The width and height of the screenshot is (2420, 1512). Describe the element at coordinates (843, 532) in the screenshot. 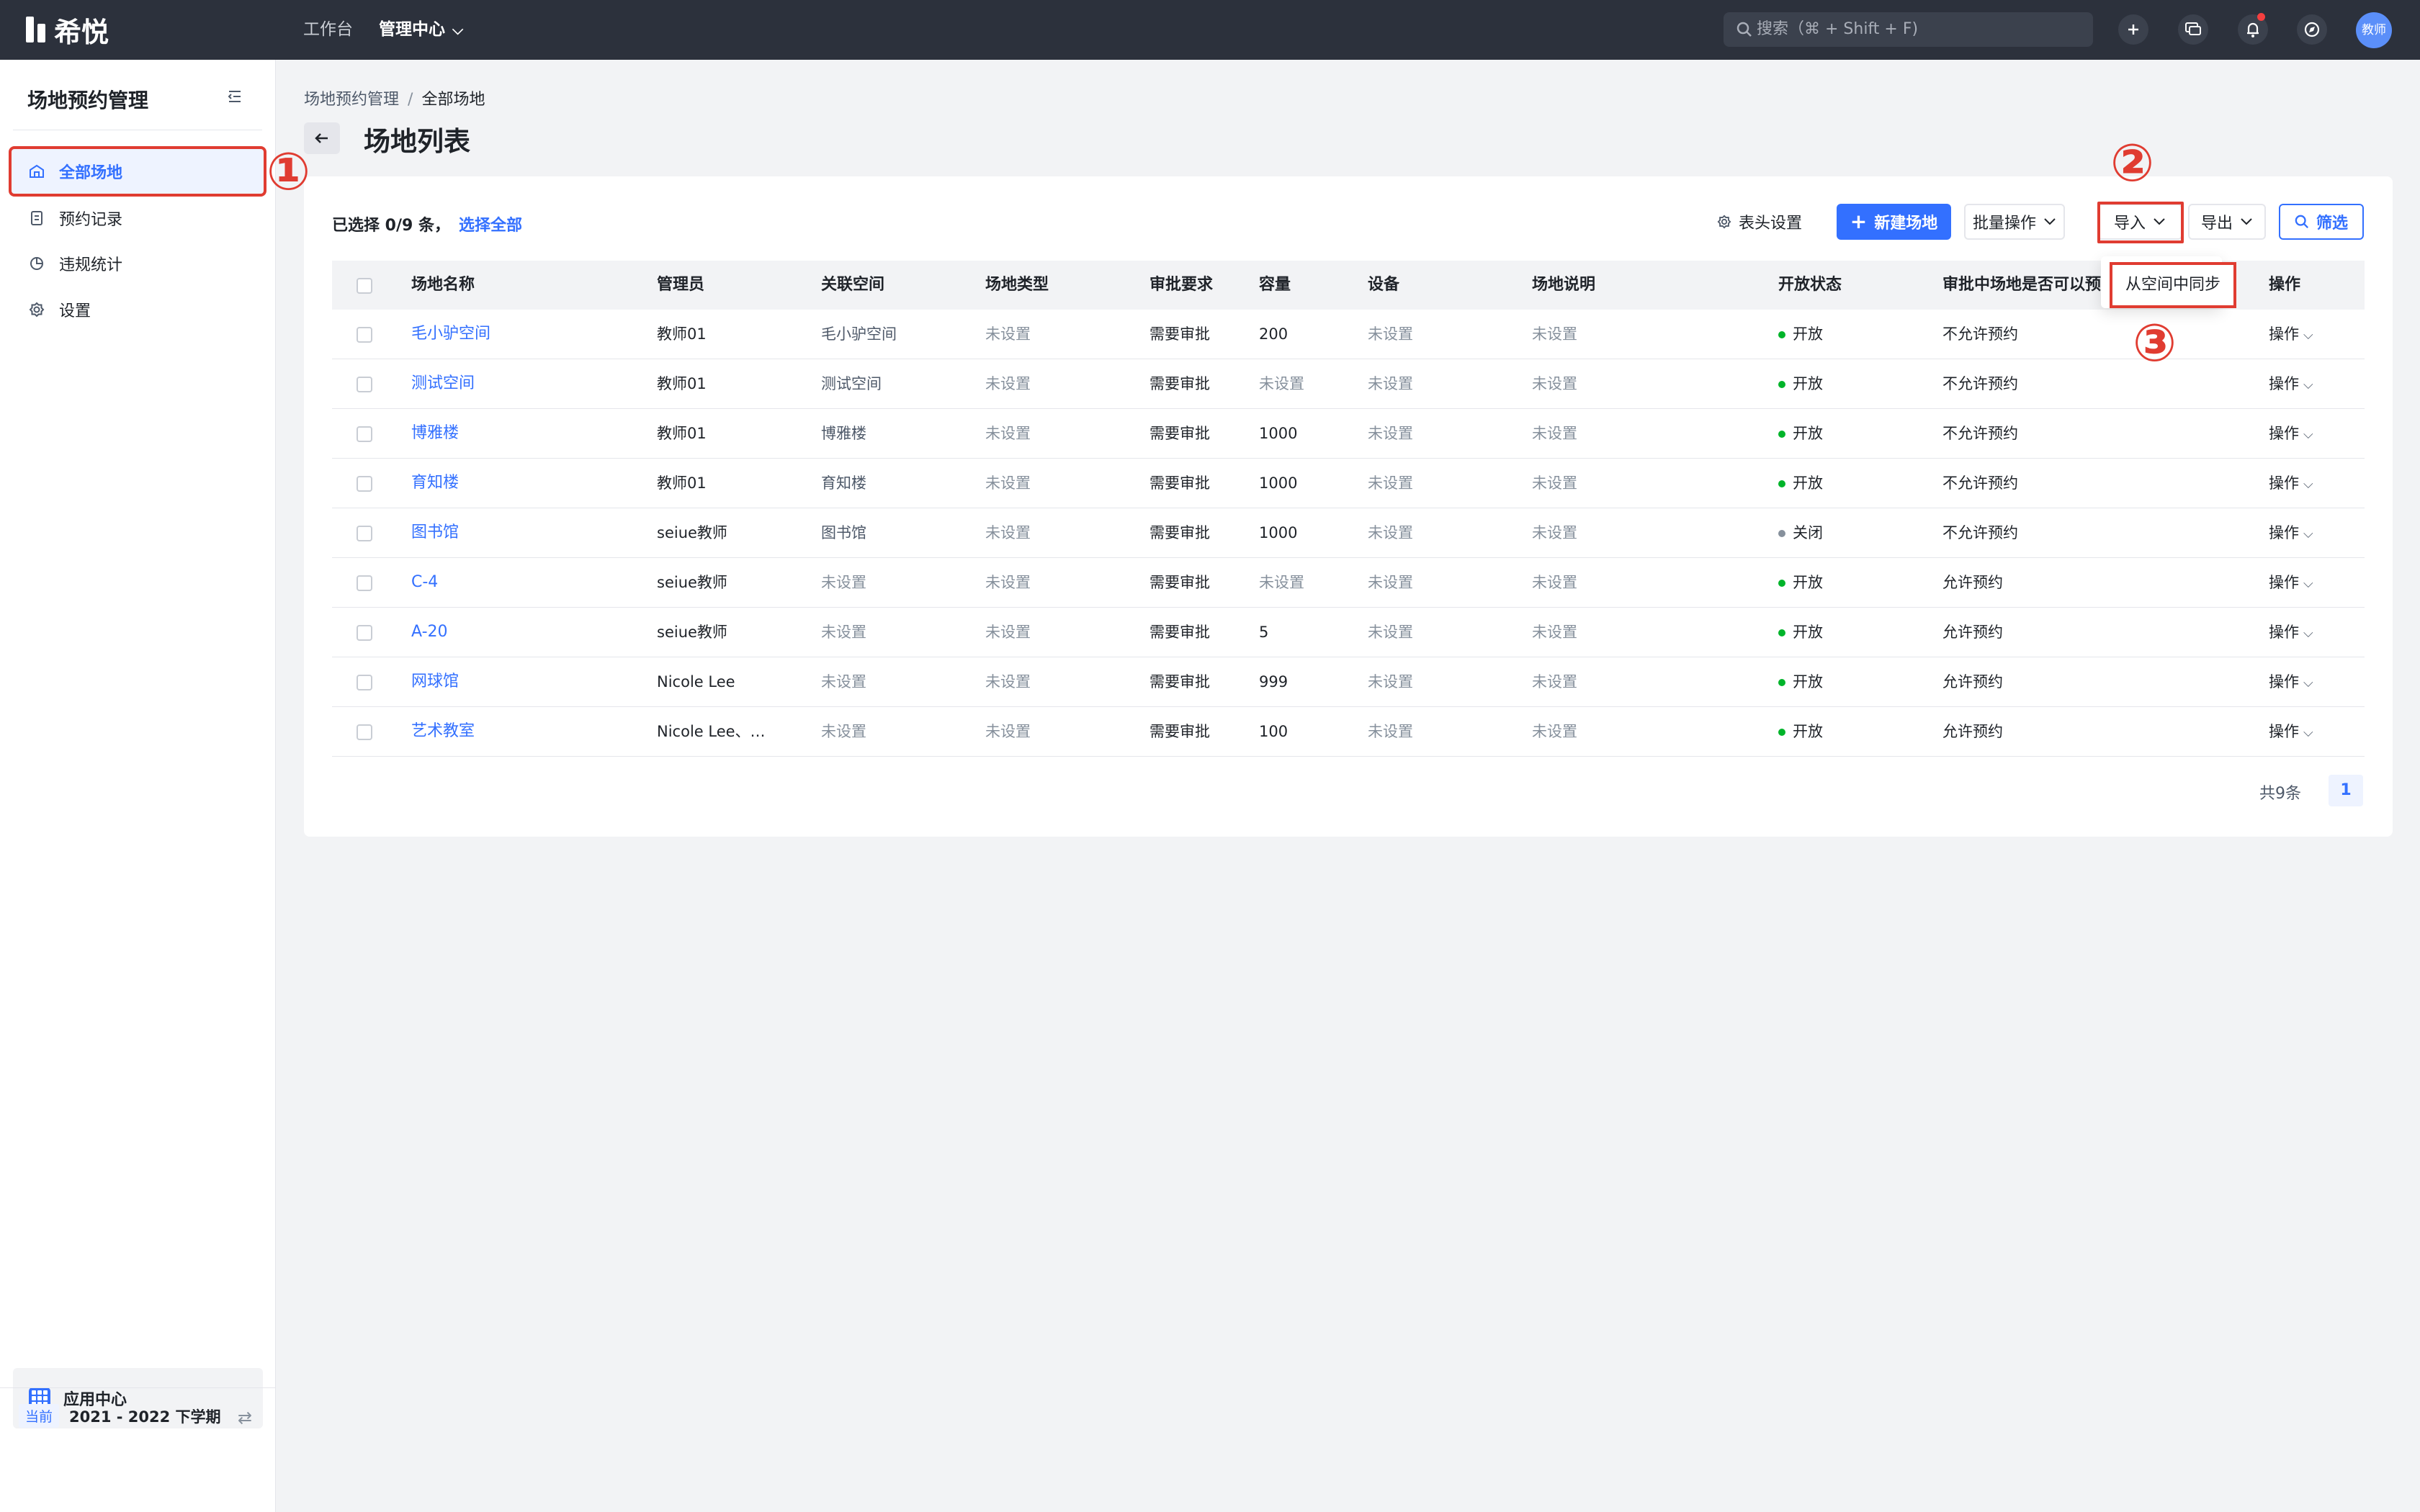

I see `cell-space: 图书馆` at that location.